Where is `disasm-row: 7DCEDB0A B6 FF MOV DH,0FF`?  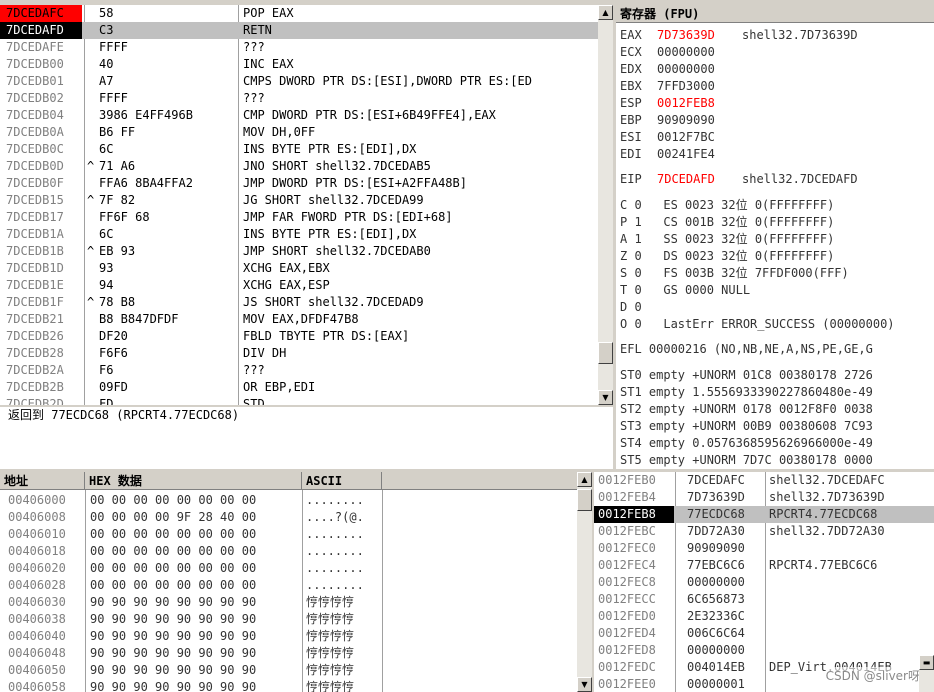
disasm-row: 7DCEDB0A B6 FF MOV DH,0FF is located at coordinates (299, 132).